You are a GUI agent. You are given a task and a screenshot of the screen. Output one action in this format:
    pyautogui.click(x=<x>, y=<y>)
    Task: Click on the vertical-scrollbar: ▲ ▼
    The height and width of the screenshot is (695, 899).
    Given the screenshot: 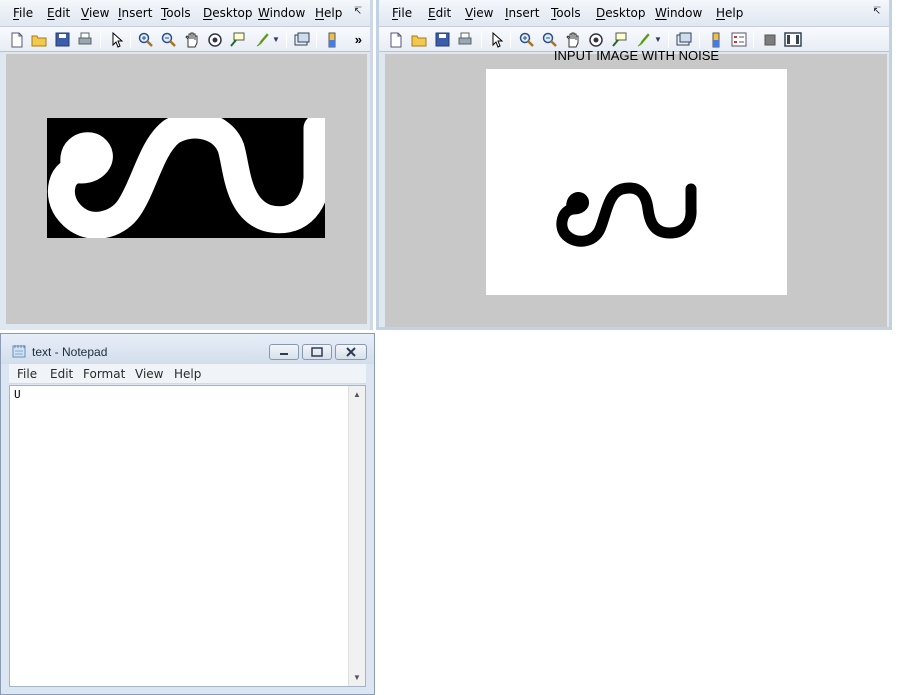 What is the action you would take?
    pyautogui.click(x=356, y=536)
    